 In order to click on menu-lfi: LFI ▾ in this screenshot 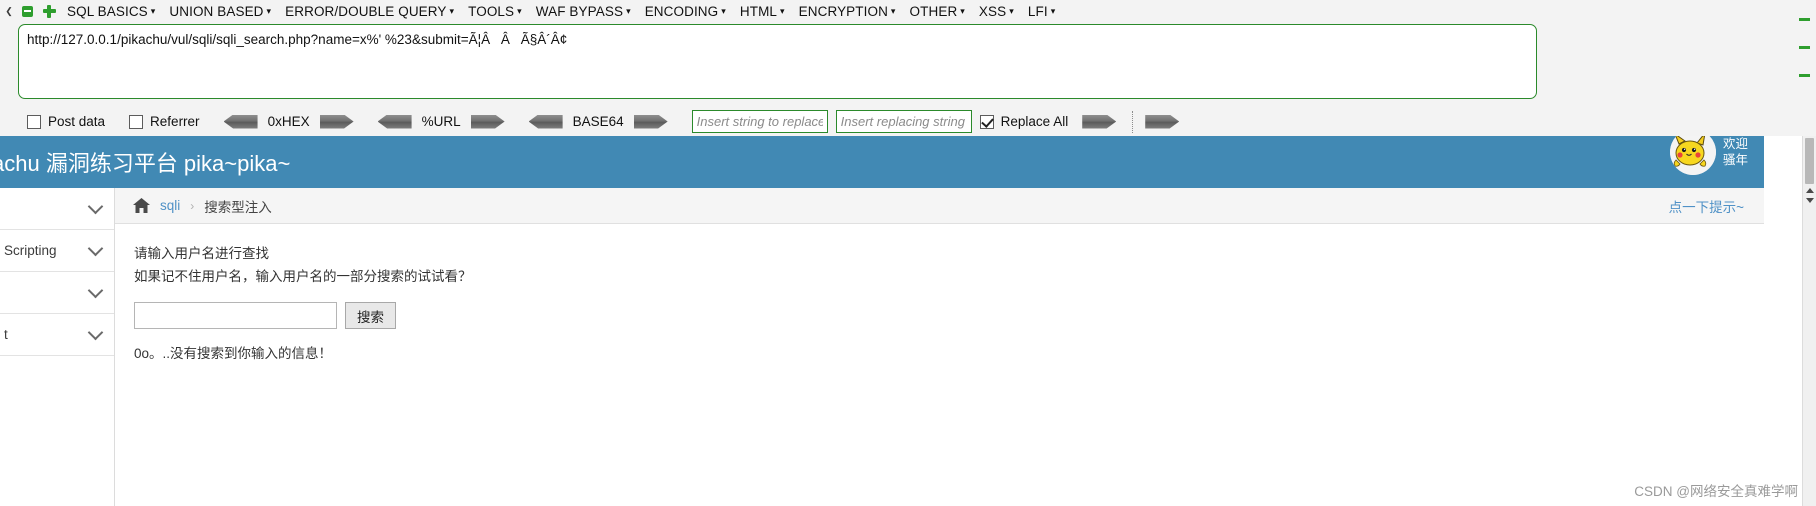, I will do `click(1041, 11)`.